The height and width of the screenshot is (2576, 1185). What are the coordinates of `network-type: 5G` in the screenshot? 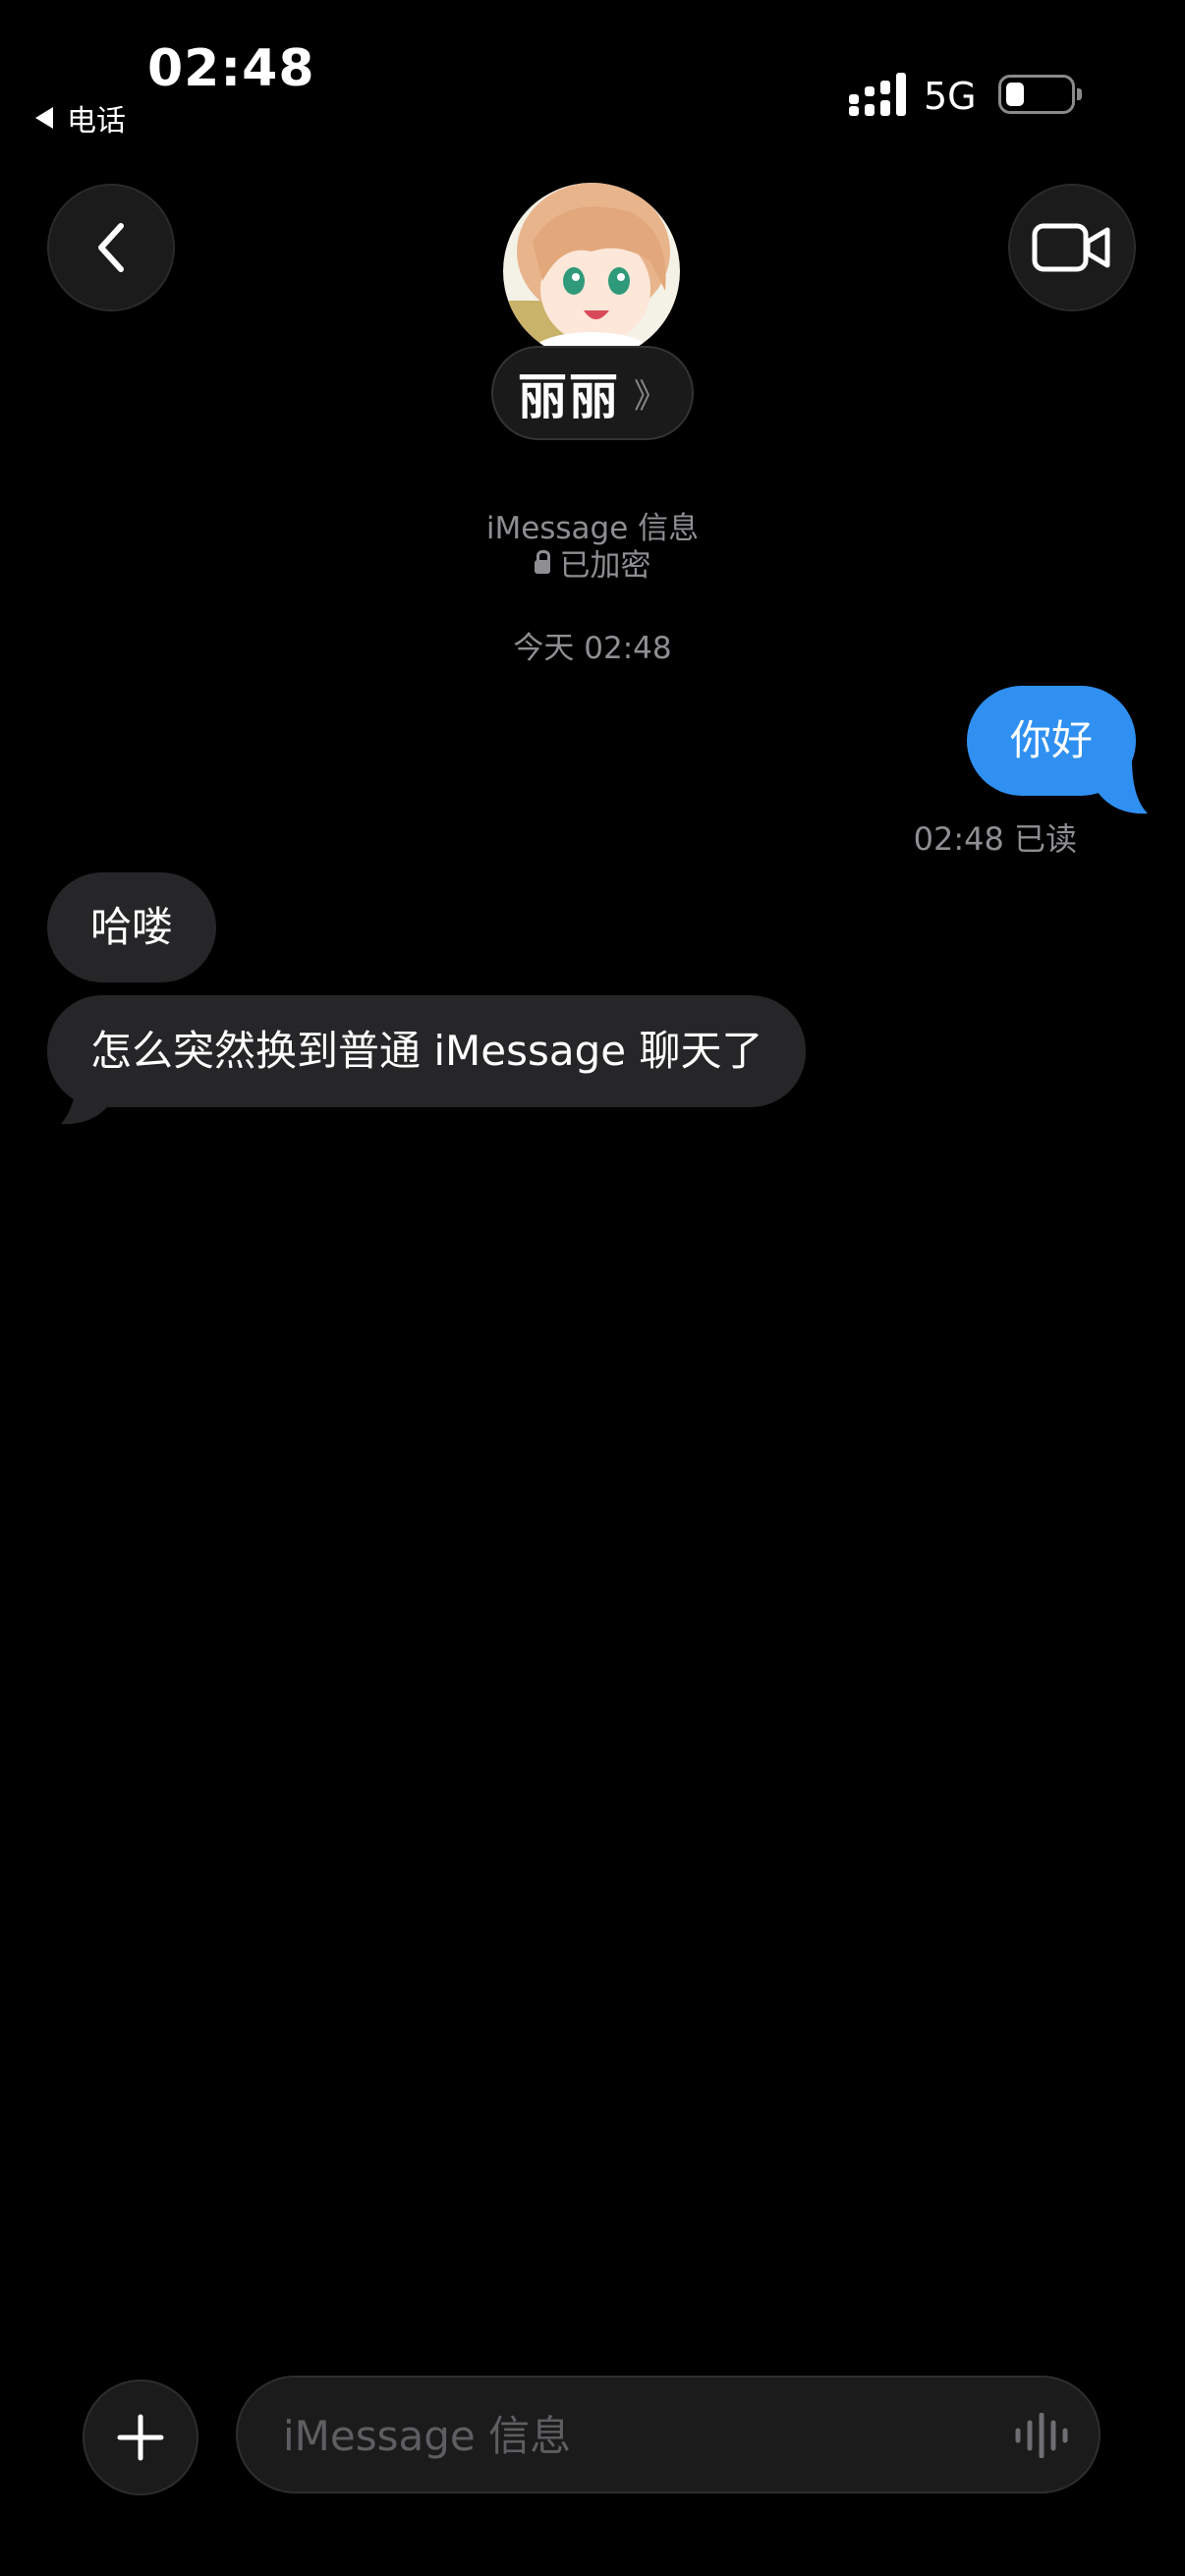 It's located at (951, 96).